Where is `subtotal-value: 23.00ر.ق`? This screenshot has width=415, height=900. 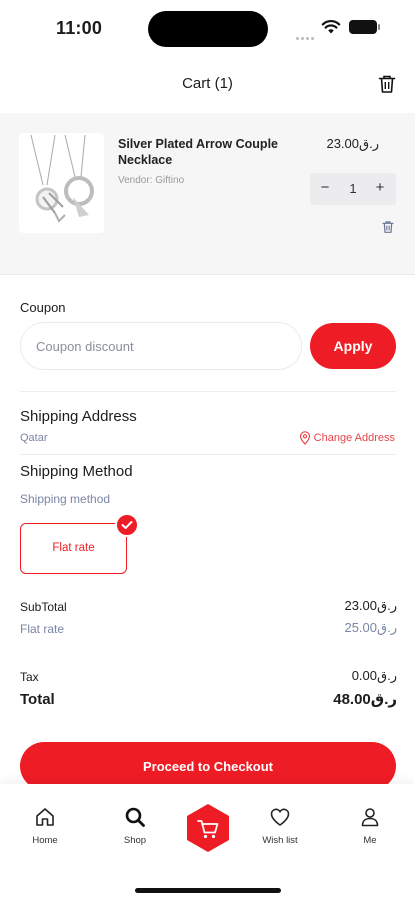
subtotal-value: 23.00ر.ق is located at coordinates (370, 605).